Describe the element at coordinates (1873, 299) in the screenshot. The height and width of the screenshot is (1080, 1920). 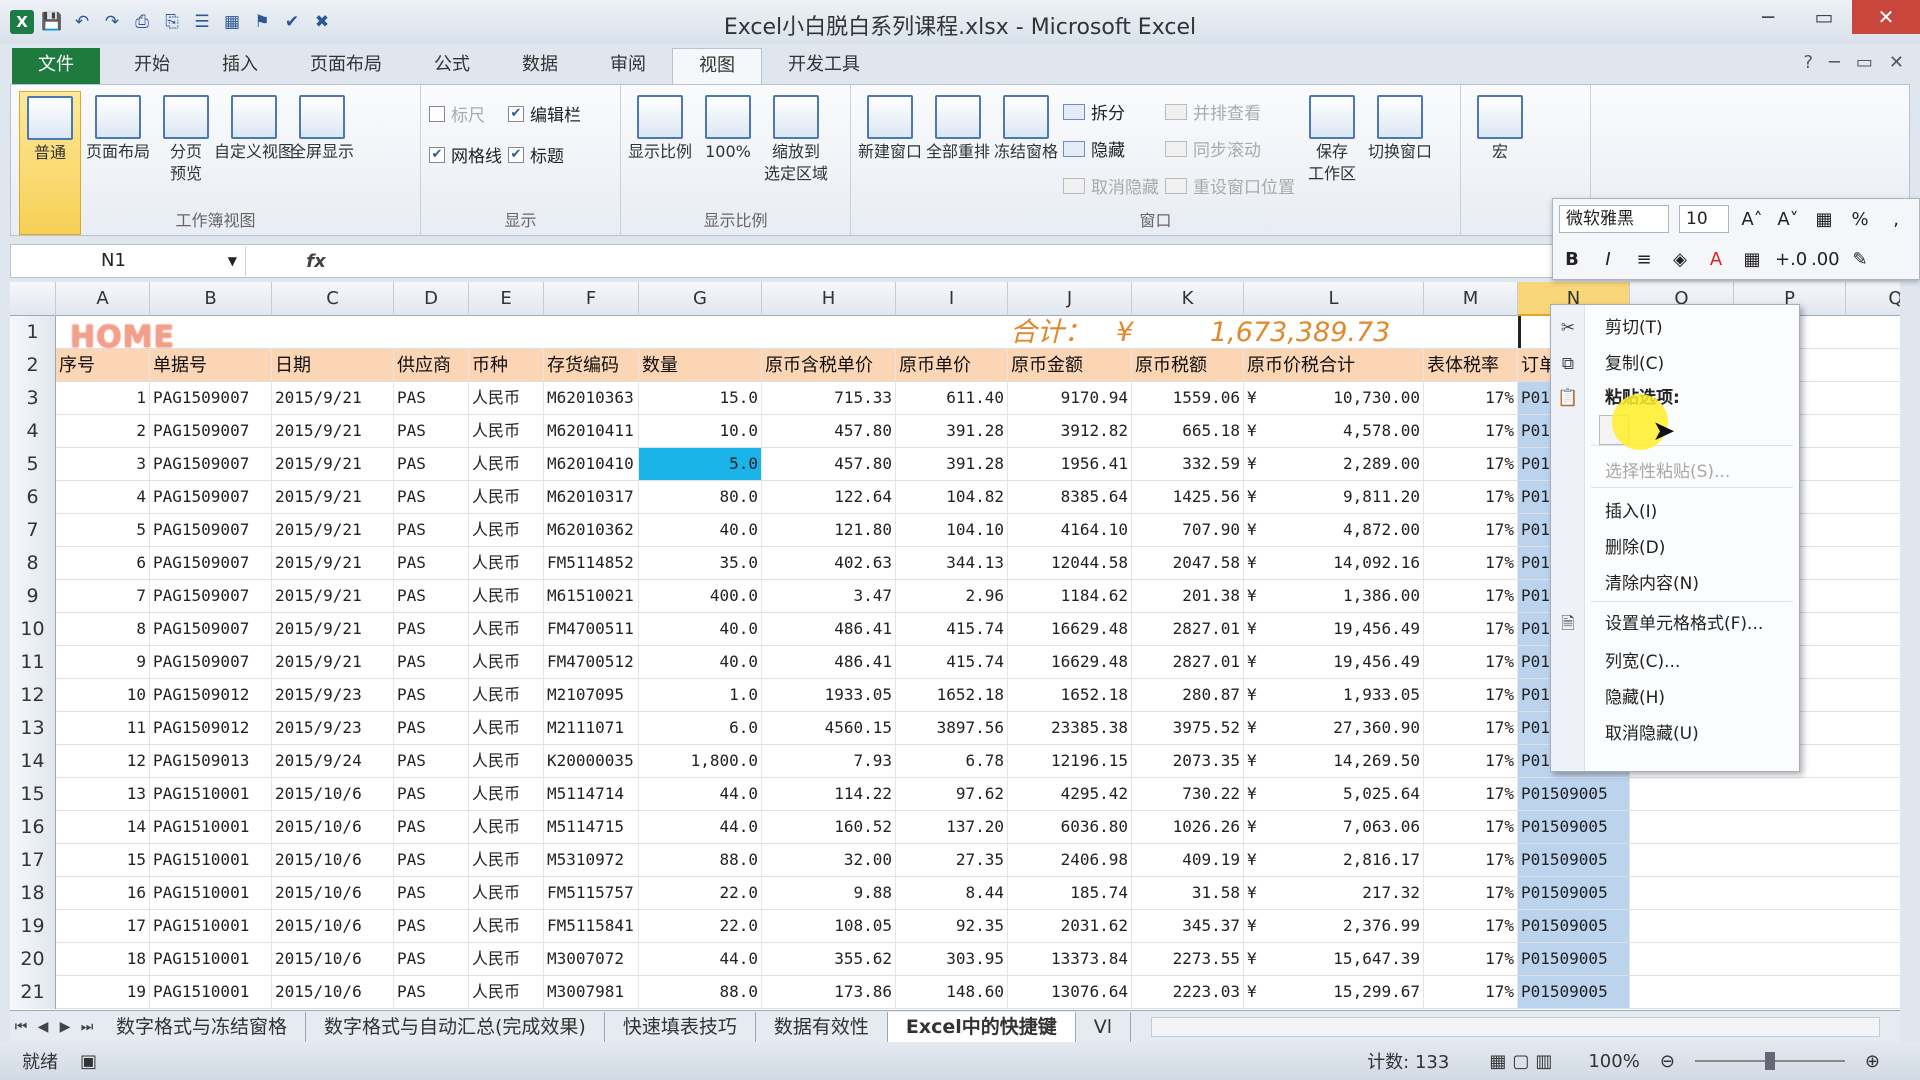
I see `column-header-Q: Q` at that location.